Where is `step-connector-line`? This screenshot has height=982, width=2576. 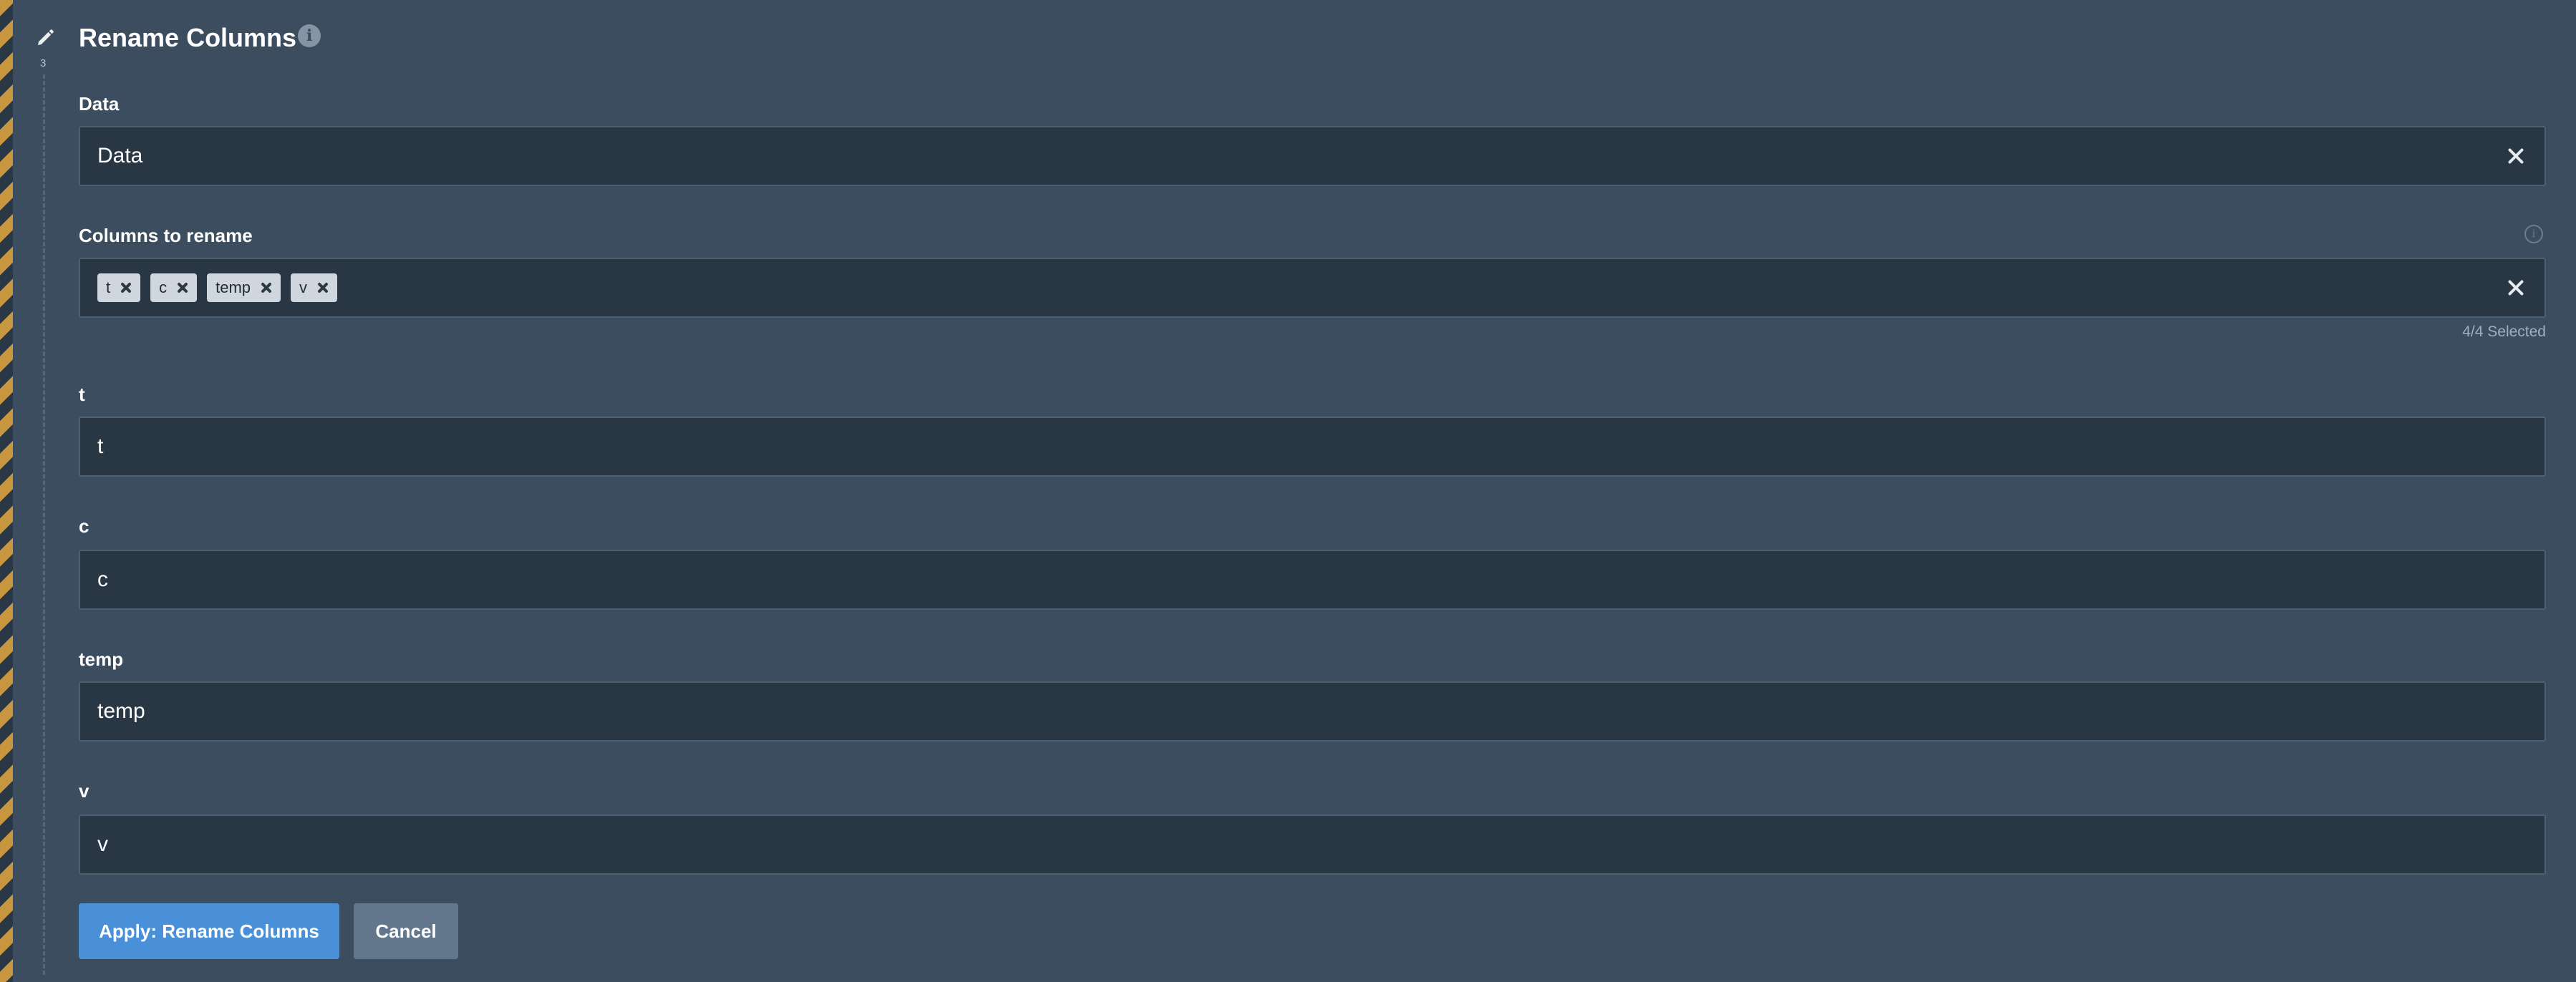
step-connector-line is located at coordinates (44, 524).